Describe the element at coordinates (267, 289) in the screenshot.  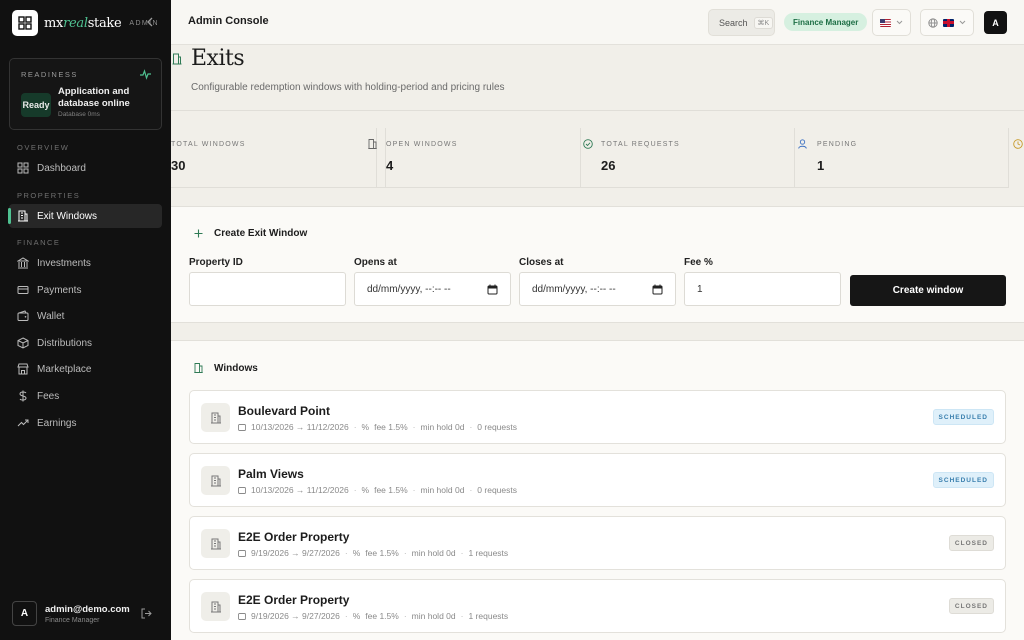
I see `property-id-input` at that location.